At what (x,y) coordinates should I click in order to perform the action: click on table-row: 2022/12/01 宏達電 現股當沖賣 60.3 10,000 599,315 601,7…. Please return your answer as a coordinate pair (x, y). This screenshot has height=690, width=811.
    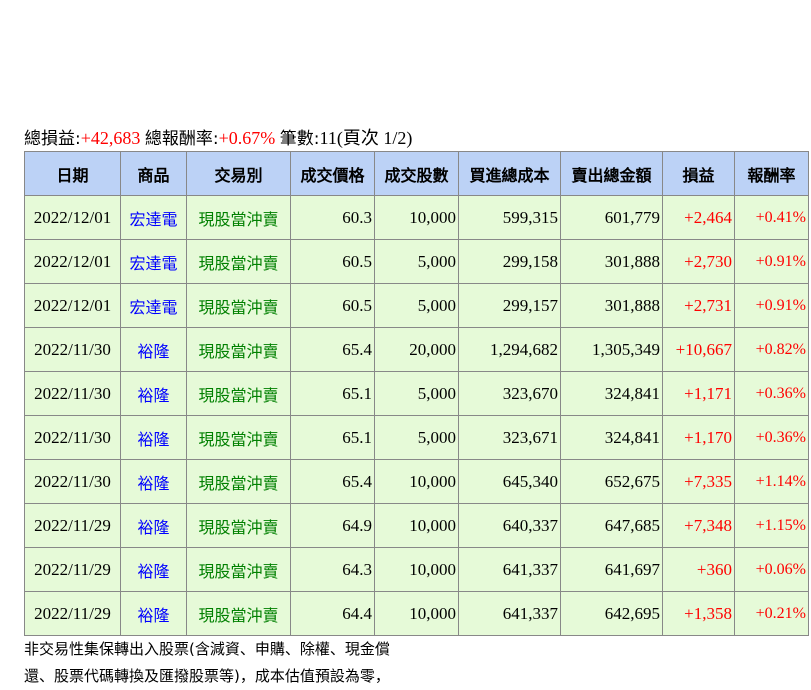
    Looking at the image, I should click on (416, 217).